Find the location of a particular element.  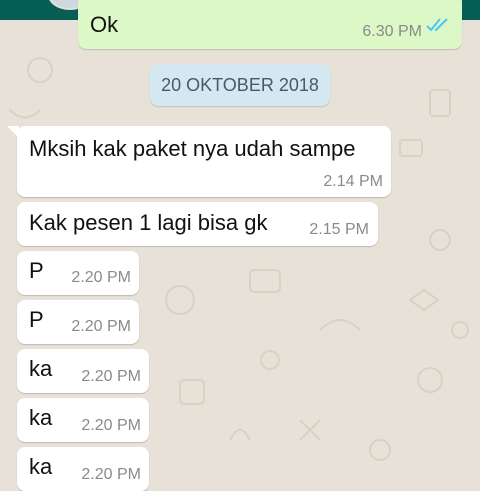

message-time: 6.30 PM is located at coordinates (392, 31).